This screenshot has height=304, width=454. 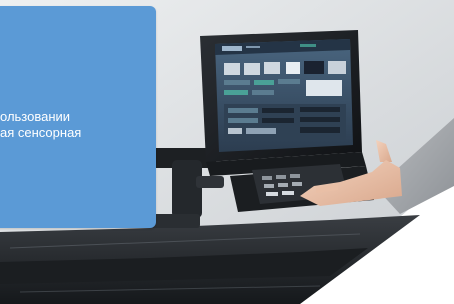 I want to click on callout-text: ользовании ая сенсорная, so click(x=75, y=125).